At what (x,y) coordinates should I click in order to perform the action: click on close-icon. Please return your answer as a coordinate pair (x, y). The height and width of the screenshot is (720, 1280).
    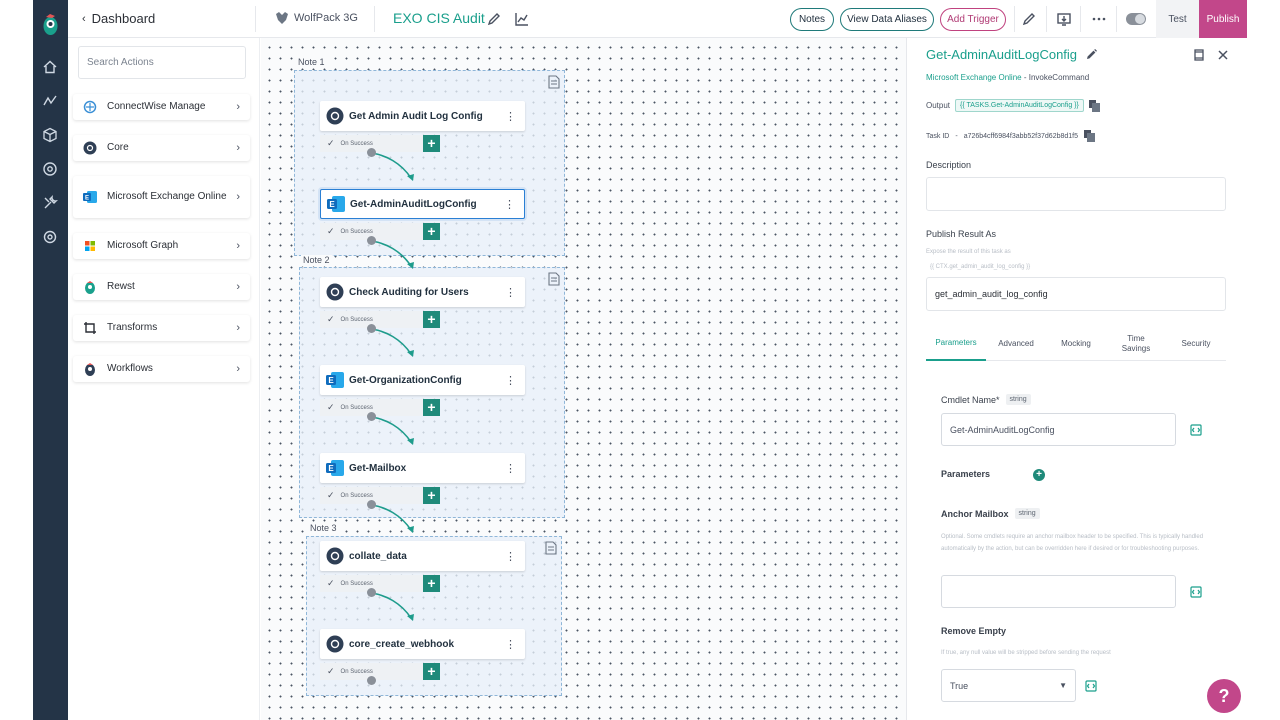
    Looking at the image, I should click on (1223, 55).